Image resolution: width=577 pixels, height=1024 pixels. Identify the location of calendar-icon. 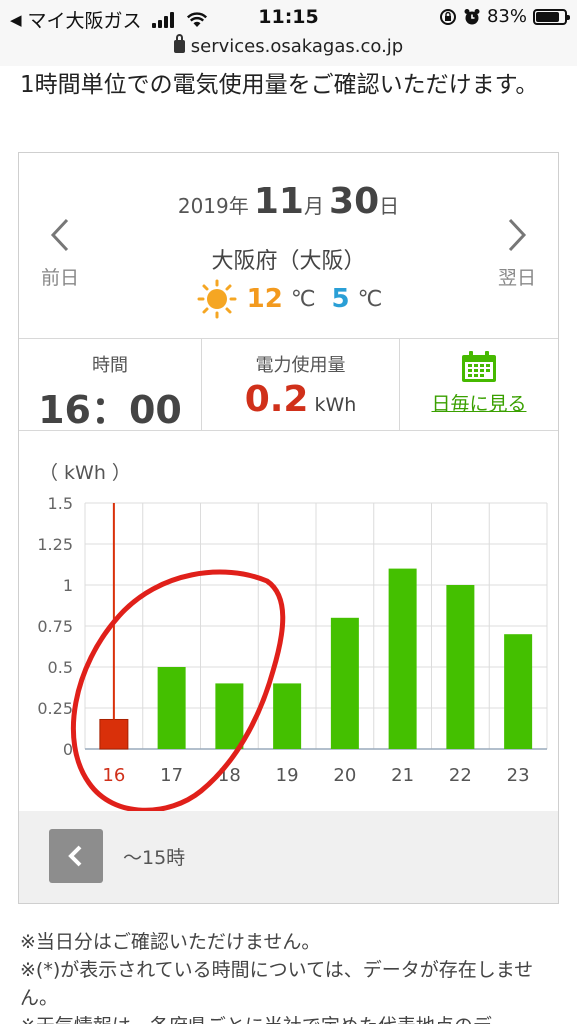
(479, 367).